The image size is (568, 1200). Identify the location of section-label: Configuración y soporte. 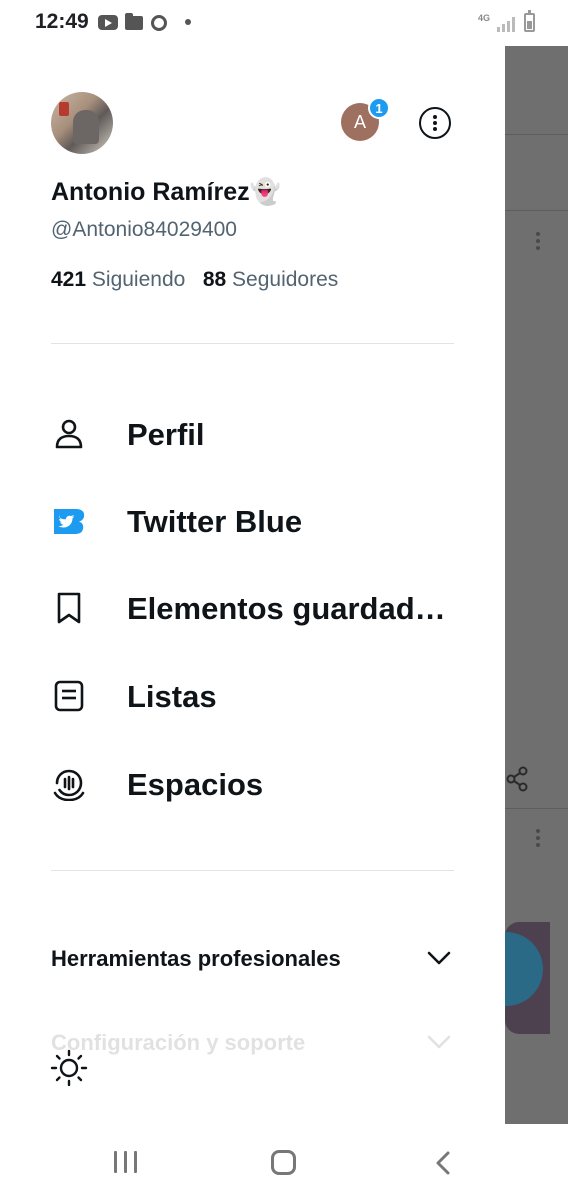
(178, 1042).